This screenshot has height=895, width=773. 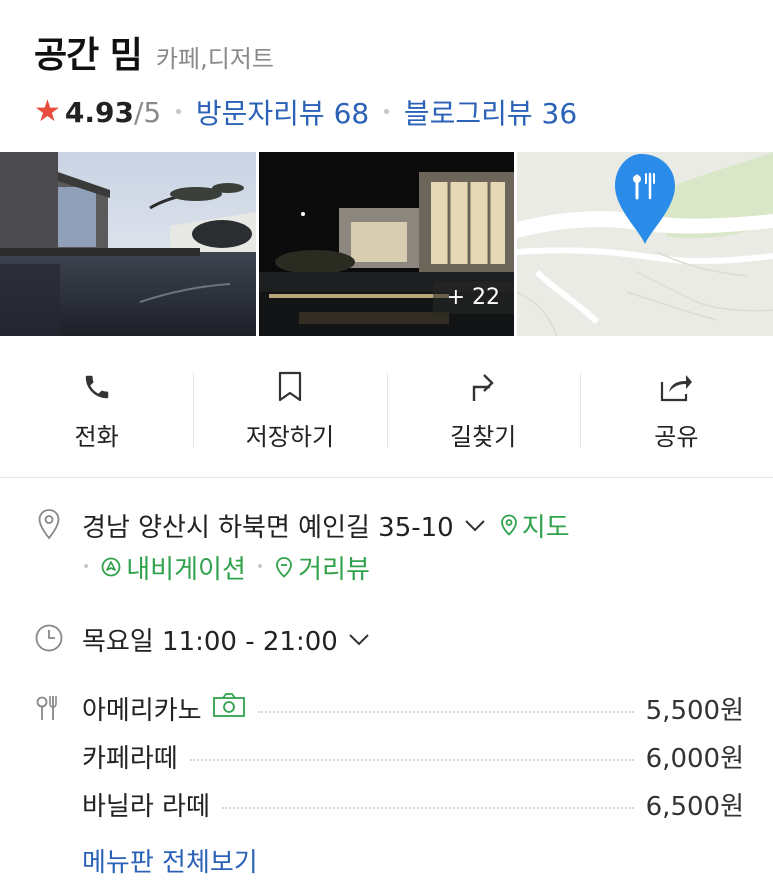 I want to click on streetview-link: 거리뷰, so click(x=322, y=567).